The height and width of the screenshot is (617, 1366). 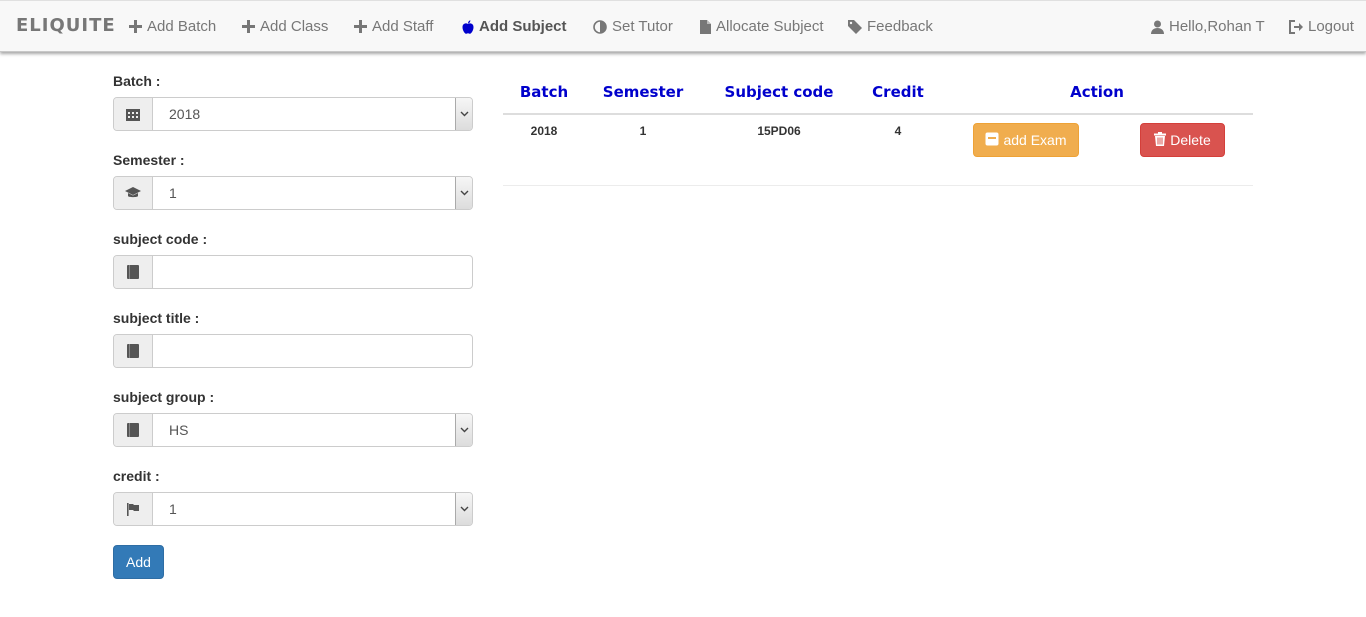 I want to click on add-exam-button: add Exam, so click(x=1026, y=140).